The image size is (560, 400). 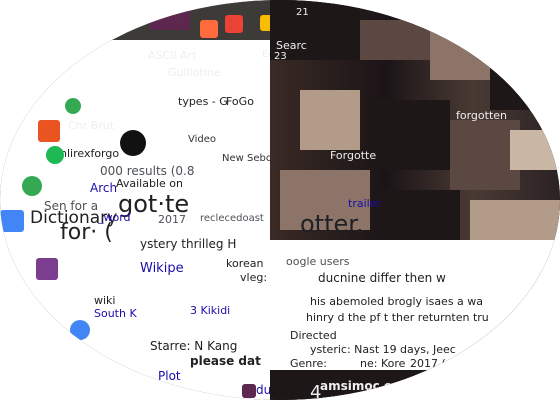 I want to click on number-23: 23, so click(x=280, y=56).